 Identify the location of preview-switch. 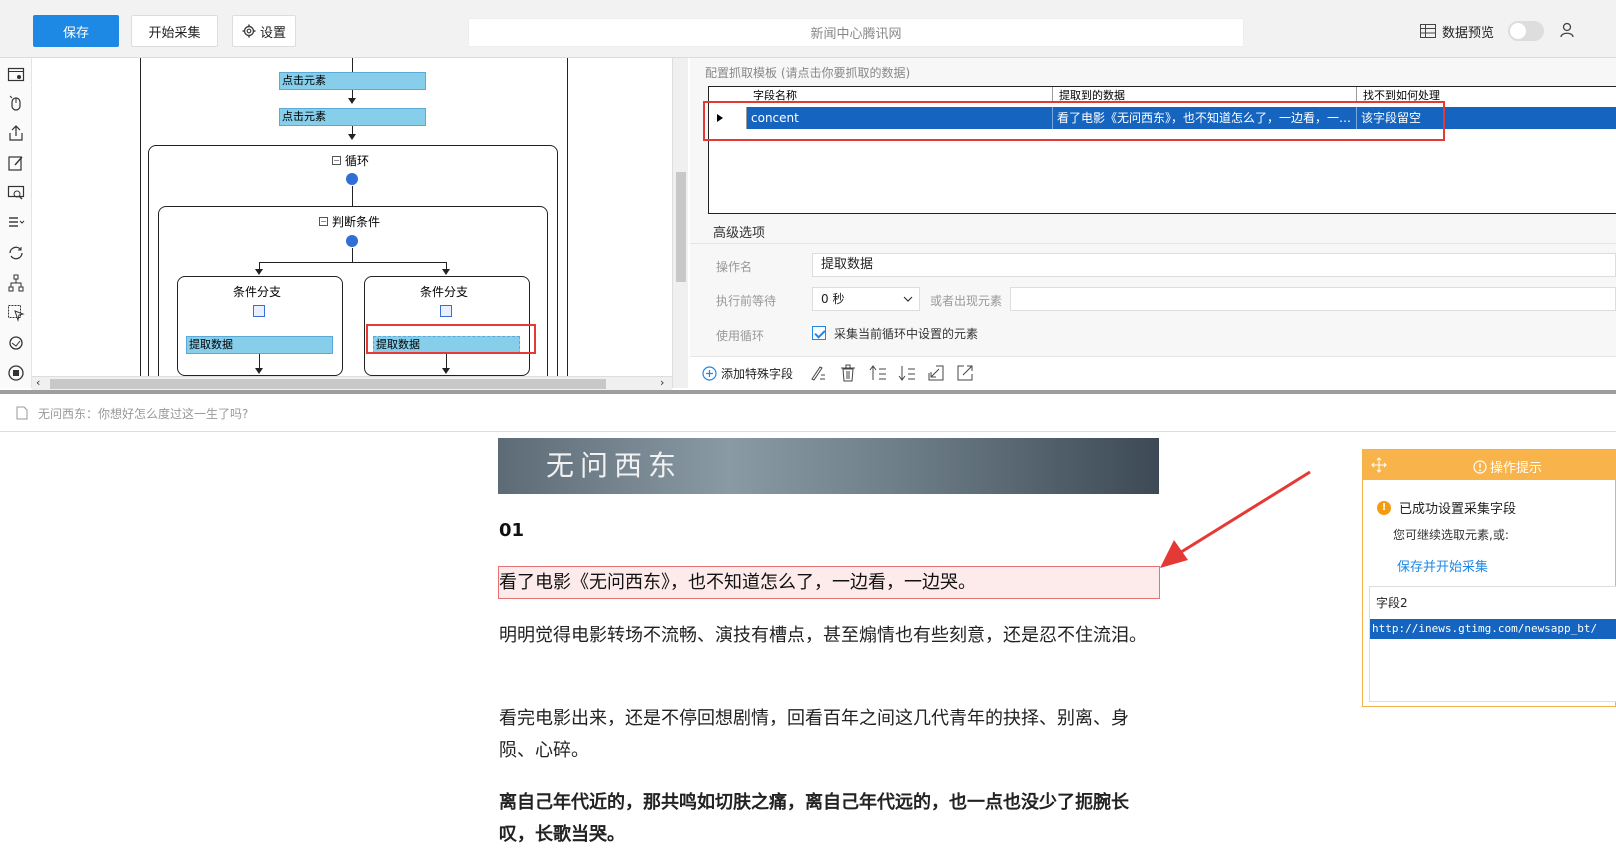
(1526, 31).